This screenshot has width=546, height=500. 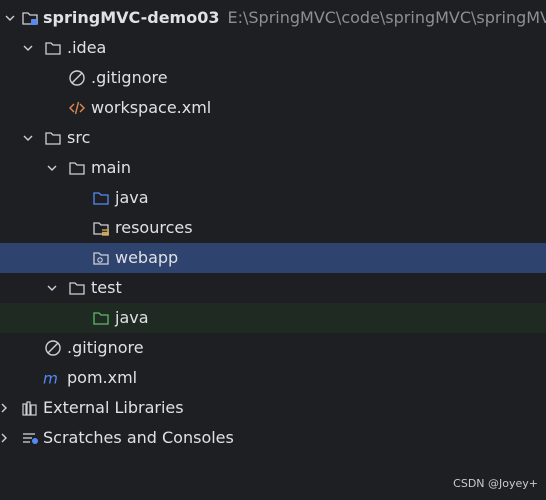 What do you see at coordinates (273, 138) in the screenshot?
I see `tree-row-src: src` at bounding box center [273, 138].